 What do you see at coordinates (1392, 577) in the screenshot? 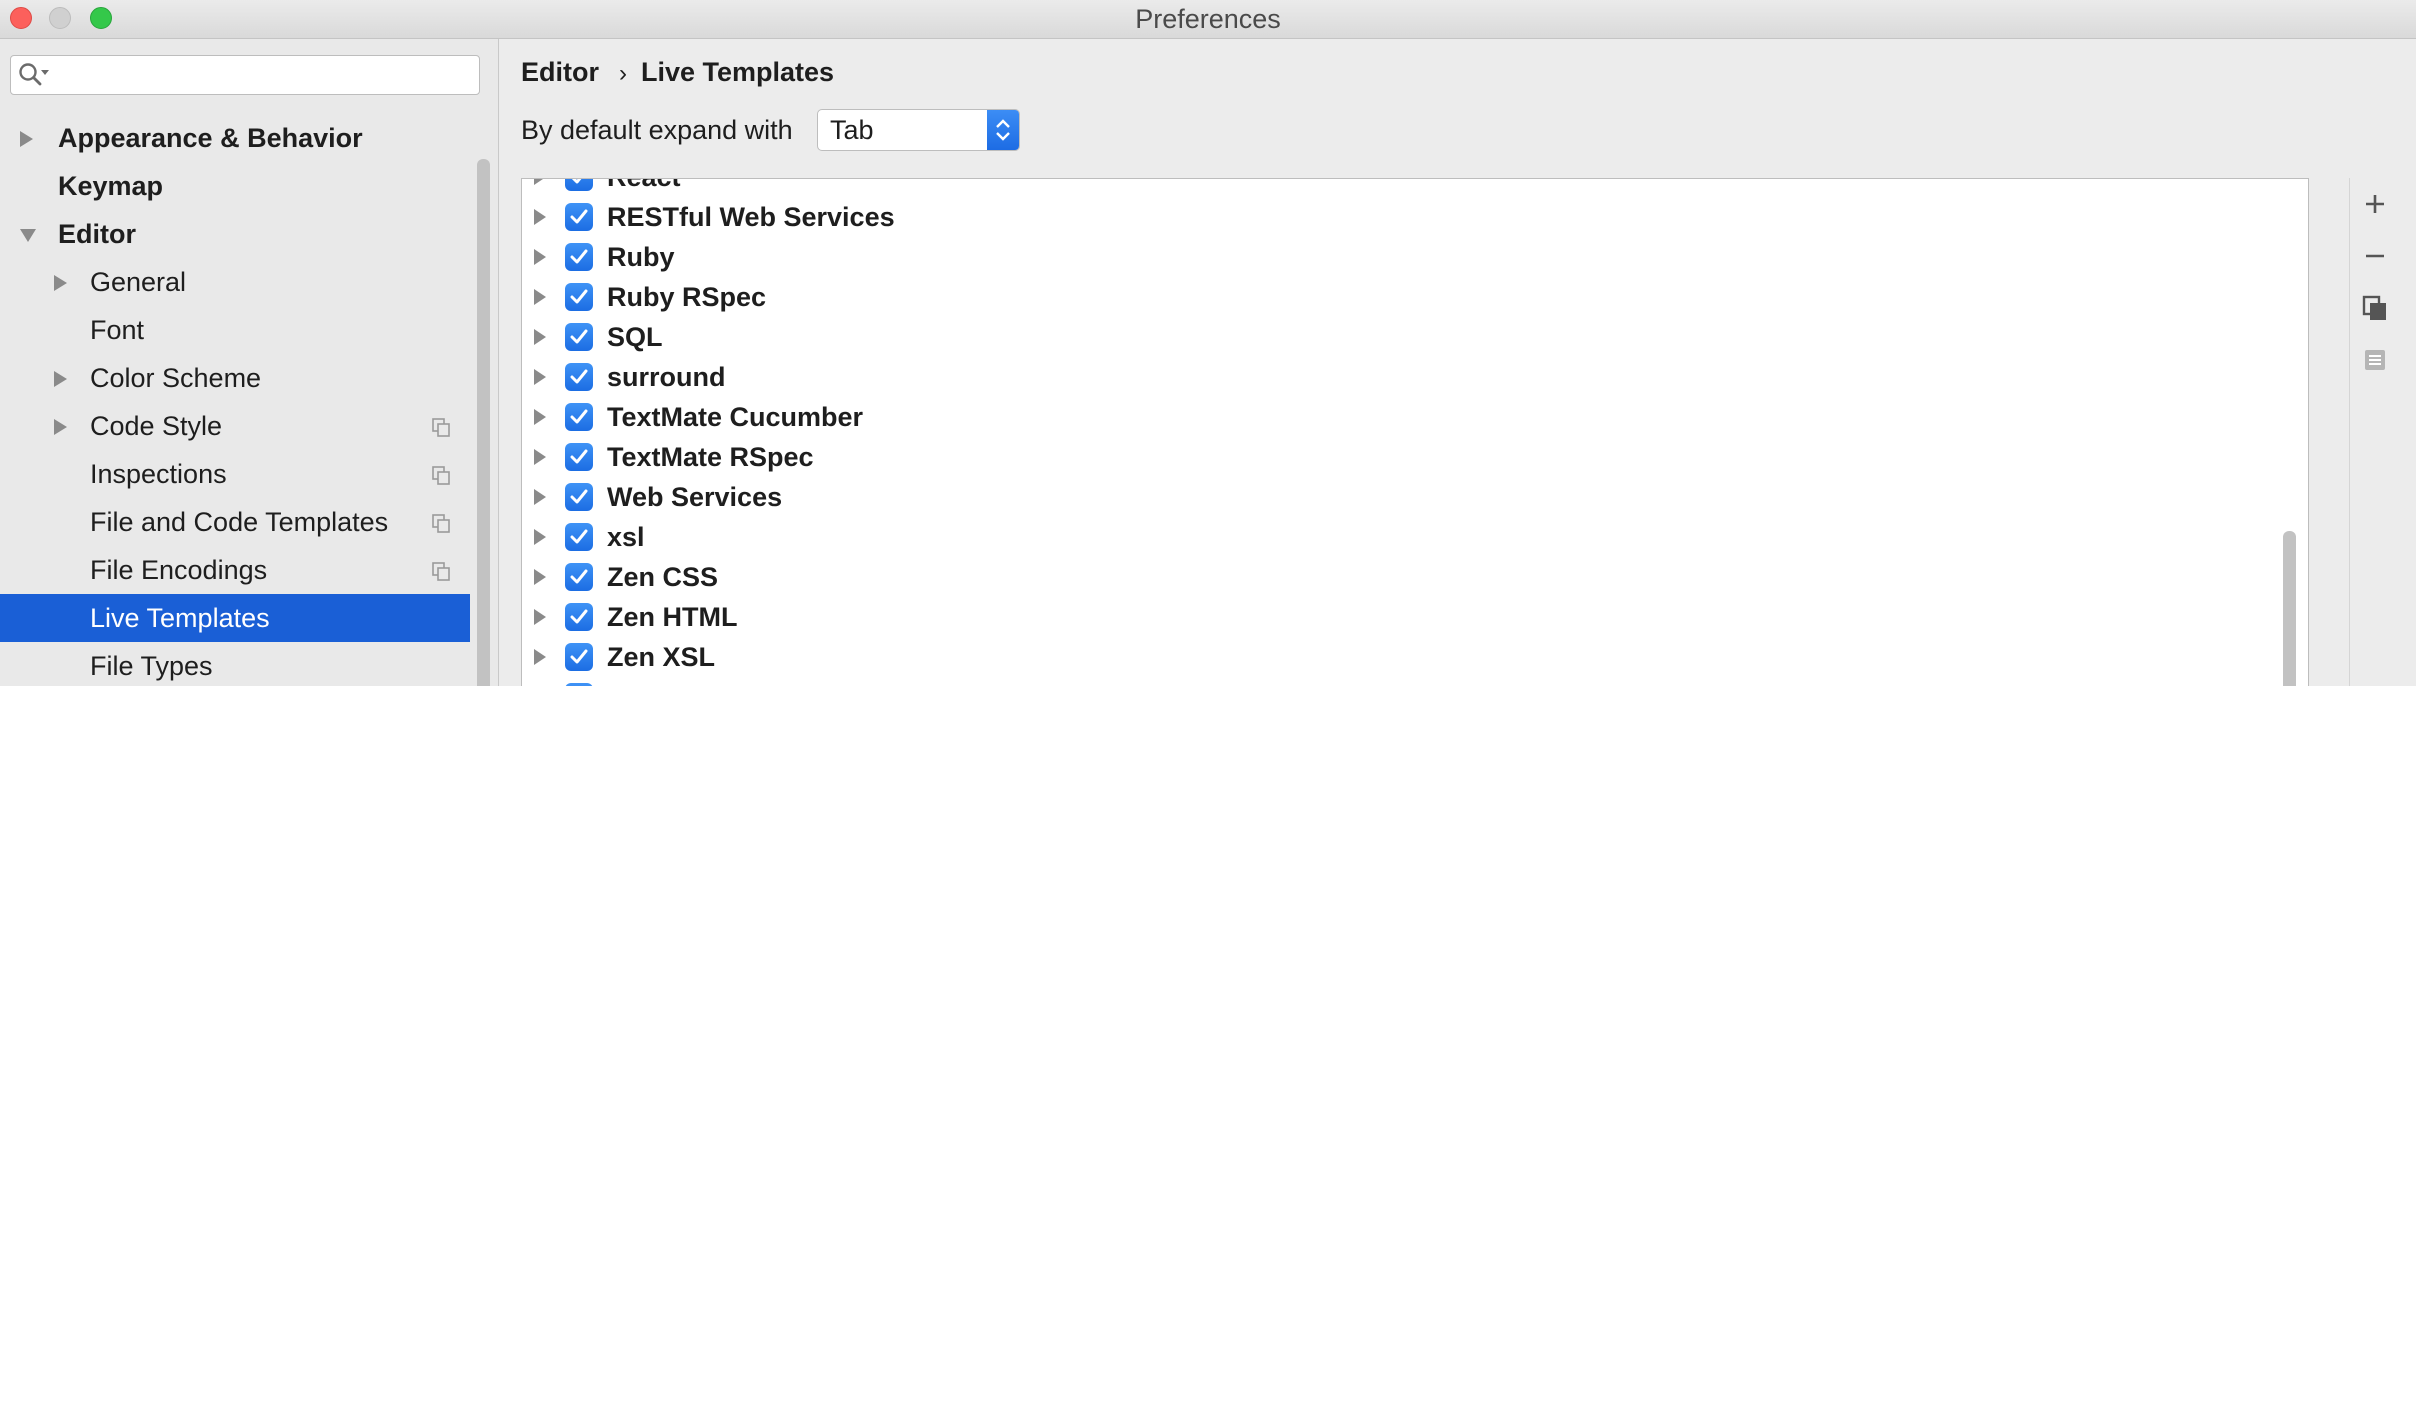
I see `template-group-row: Zen CSS` at bounding box center [1392, 577].